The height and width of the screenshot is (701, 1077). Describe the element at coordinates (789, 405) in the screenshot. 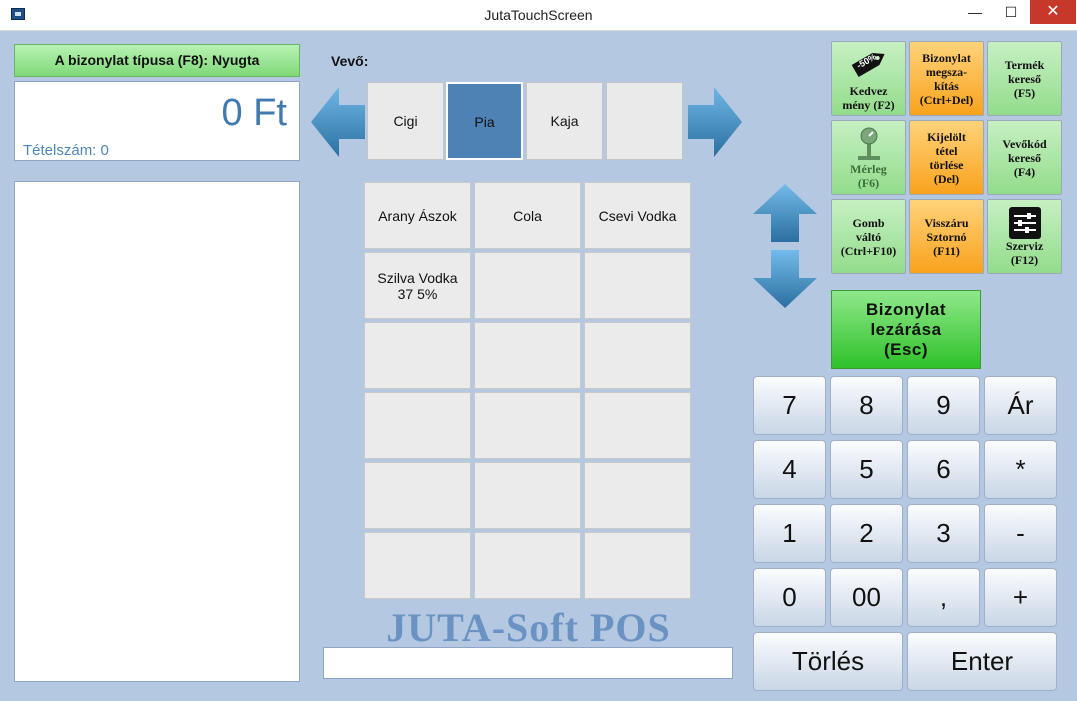

I see `numpad-key: 7` at that location.